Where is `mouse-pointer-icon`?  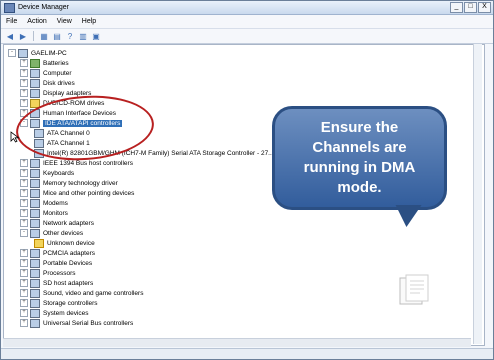
mouse-pointer-icon is located at coordinates (15, 137).